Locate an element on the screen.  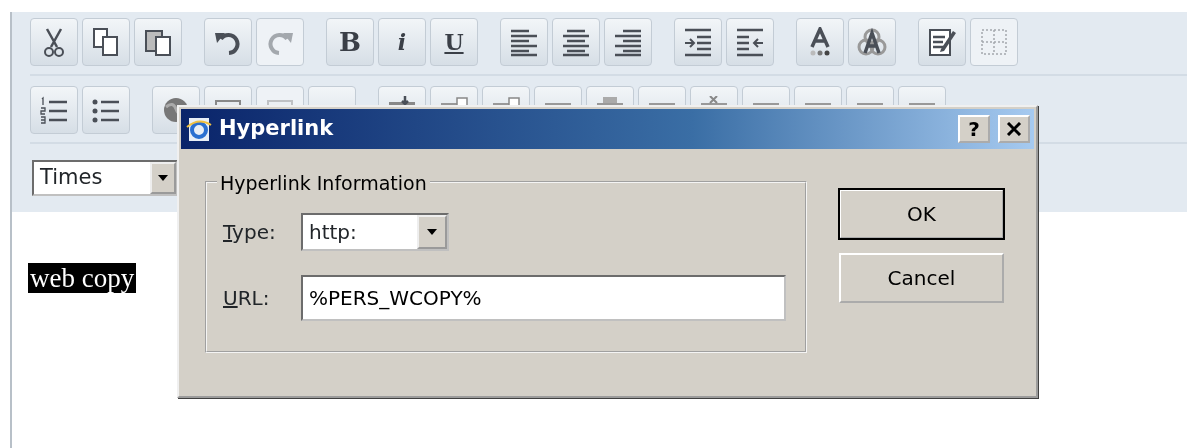
field-label: Type: is located at coordinates (250, 232).